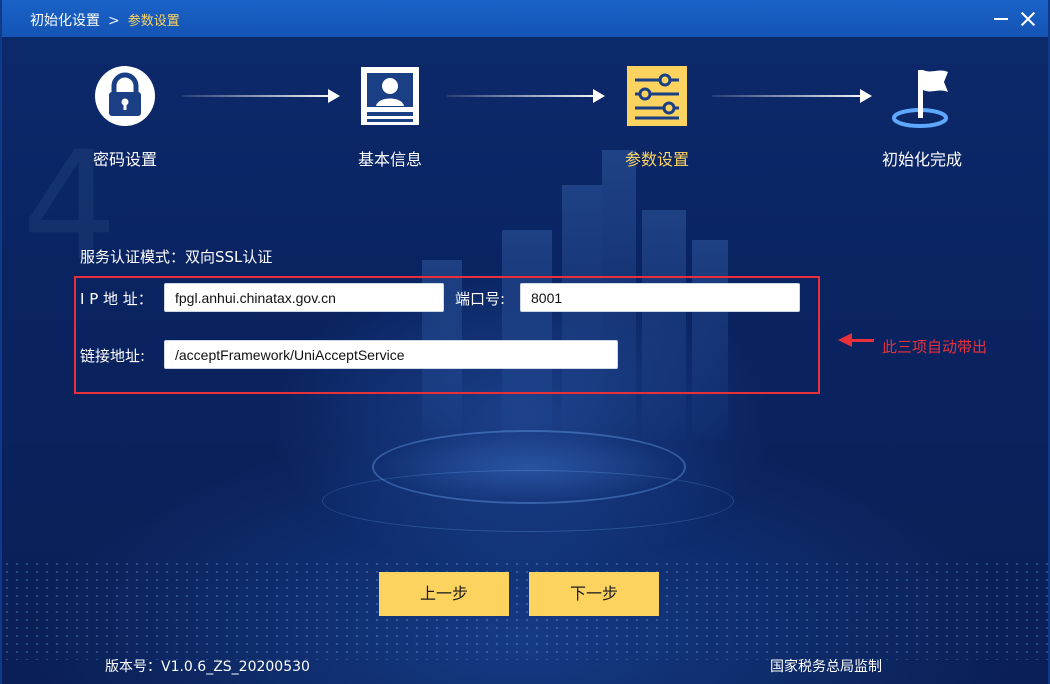 The image size is (1050, 684). Describe the element at coordinates (935, 347) in the screenshot. I see `annotation-note: 此三项自动带出` at that location.